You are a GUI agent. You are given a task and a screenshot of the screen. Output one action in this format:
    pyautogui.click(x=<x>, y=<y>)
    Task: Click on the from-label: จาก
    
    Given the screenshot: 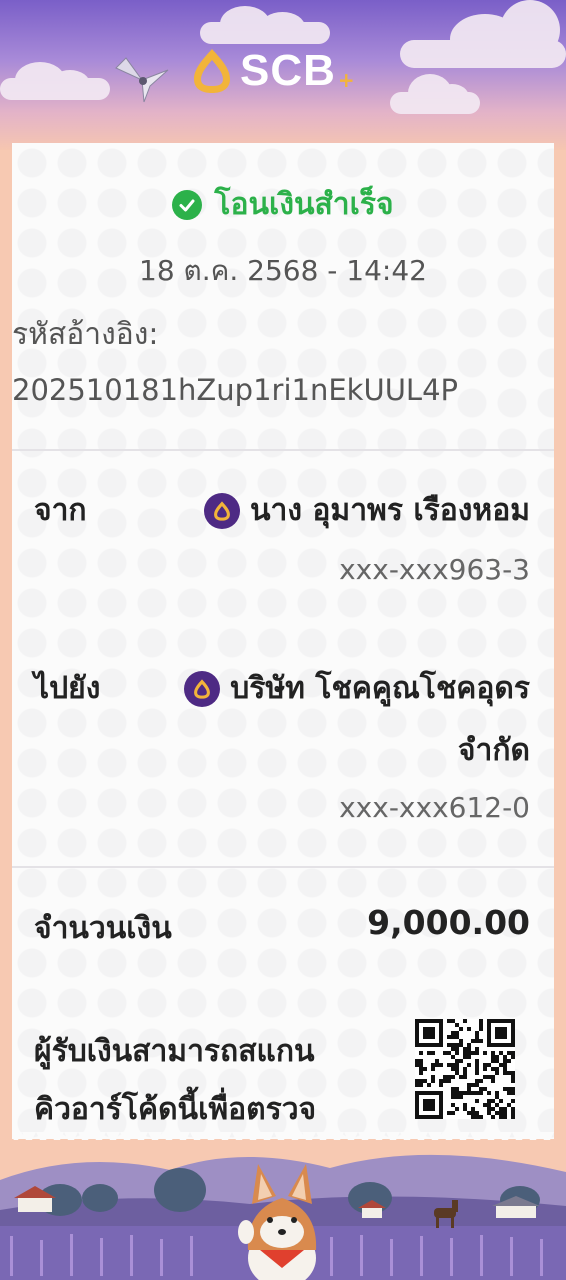 What is the action you would take?
    pyautogui.click(x=60, y=510)
    